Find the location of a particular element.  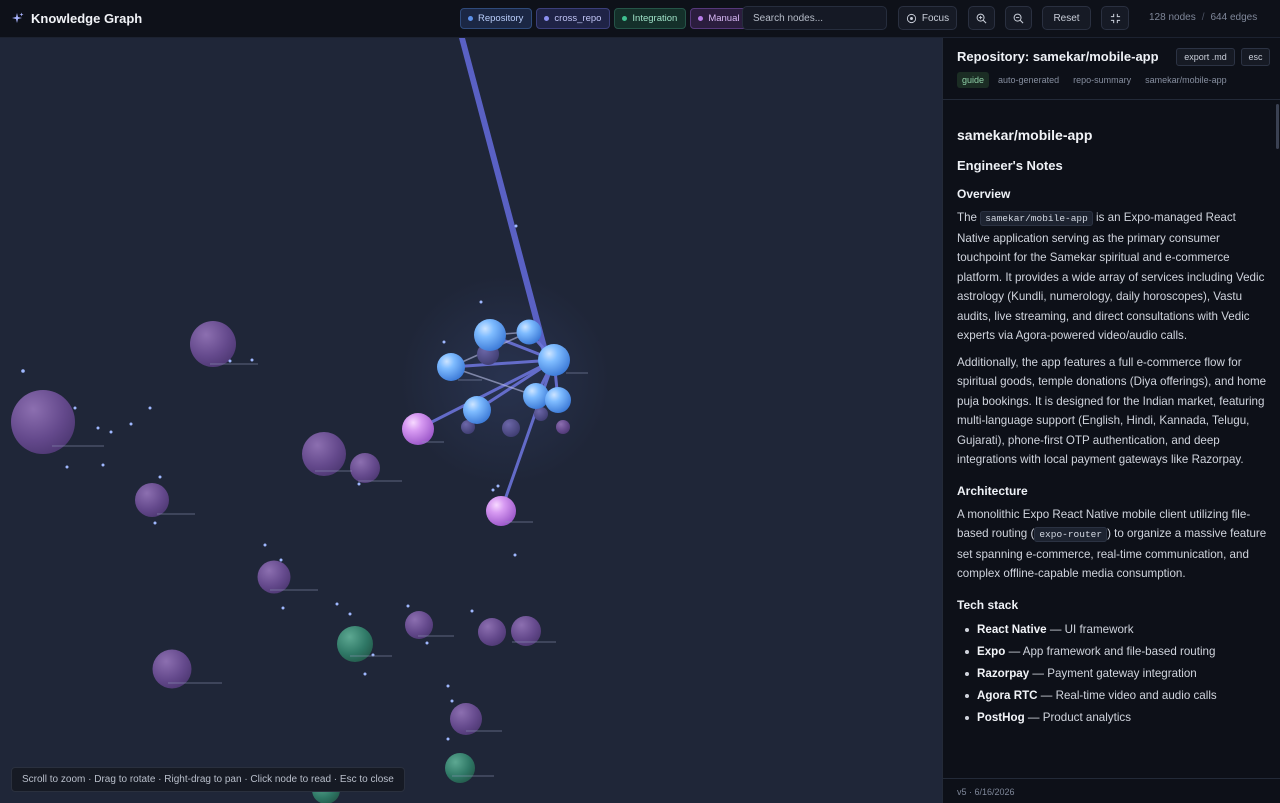

stack-desc: — Product analytics is located at coordinates (1077, 717).